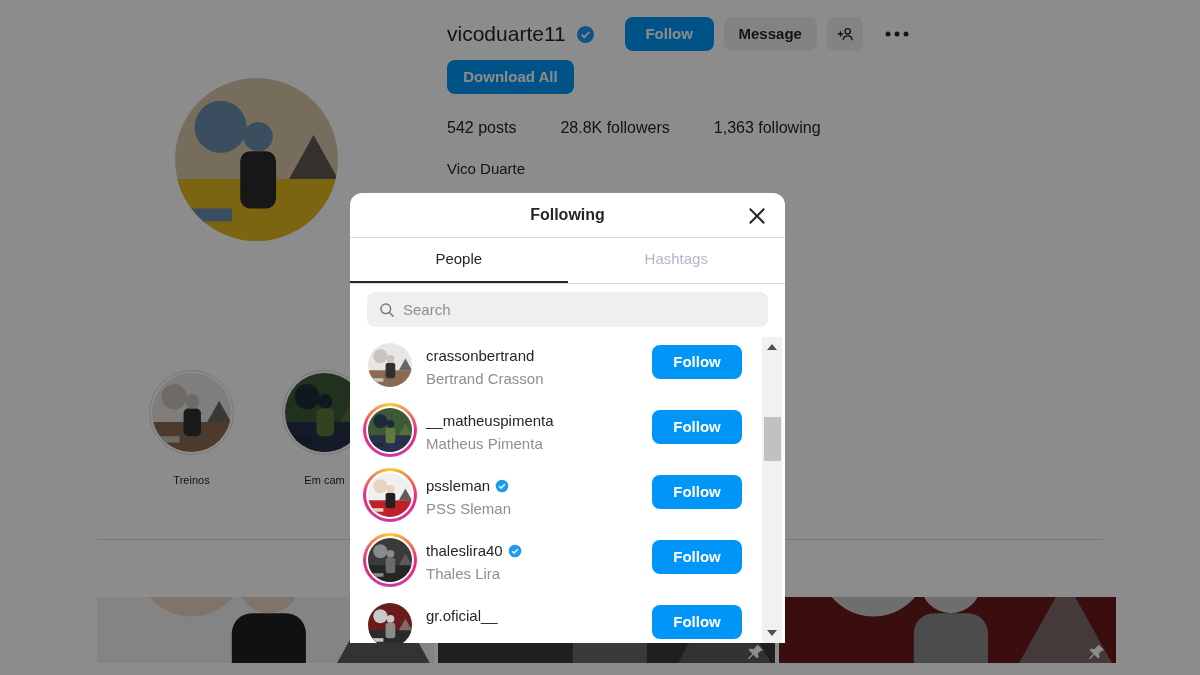 This screenshot has height=675, width=1200. What do you see at coordinates (767, 128) in the screenshot?
I see `profile-stat: 1,363 following` at bounding box center [767, 128].